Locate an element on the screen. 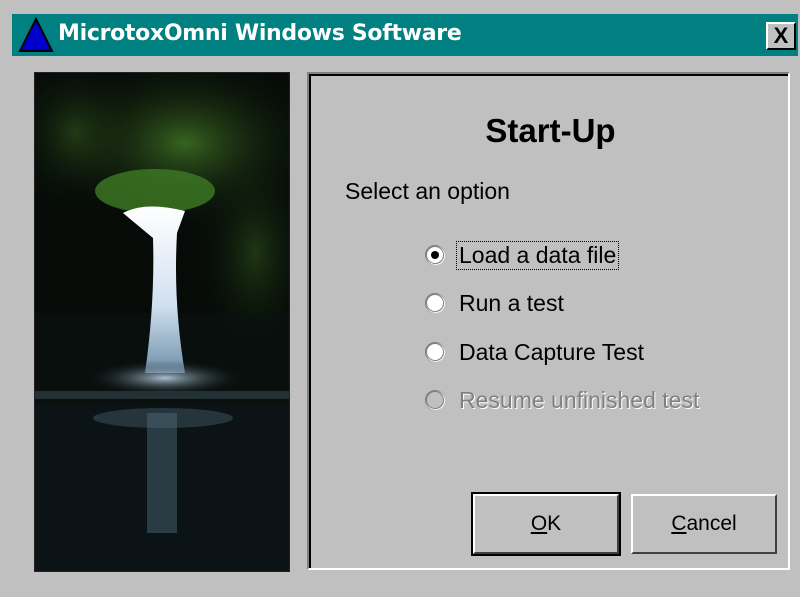 The width and height of the screenshot is (800, 597). option-run-test: Run a test is located at coordinates (495, 303).